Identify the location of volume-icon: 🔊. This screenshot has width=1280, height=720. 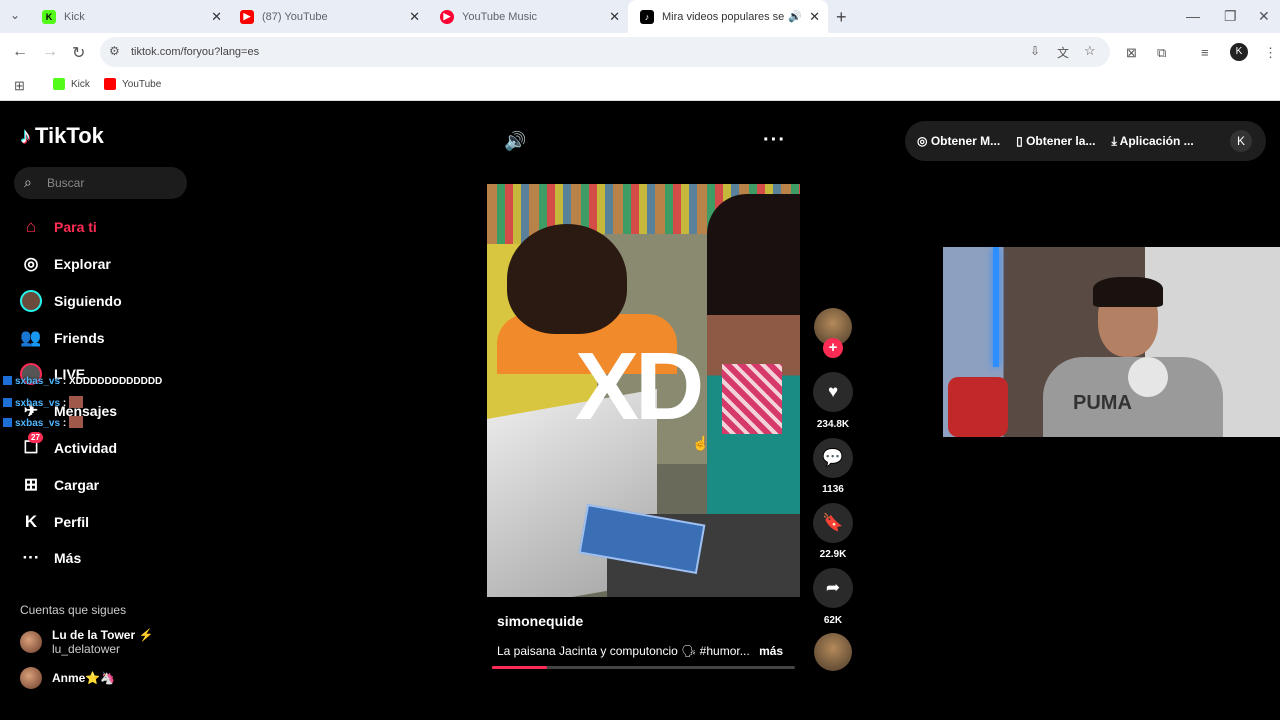
(515, 141).